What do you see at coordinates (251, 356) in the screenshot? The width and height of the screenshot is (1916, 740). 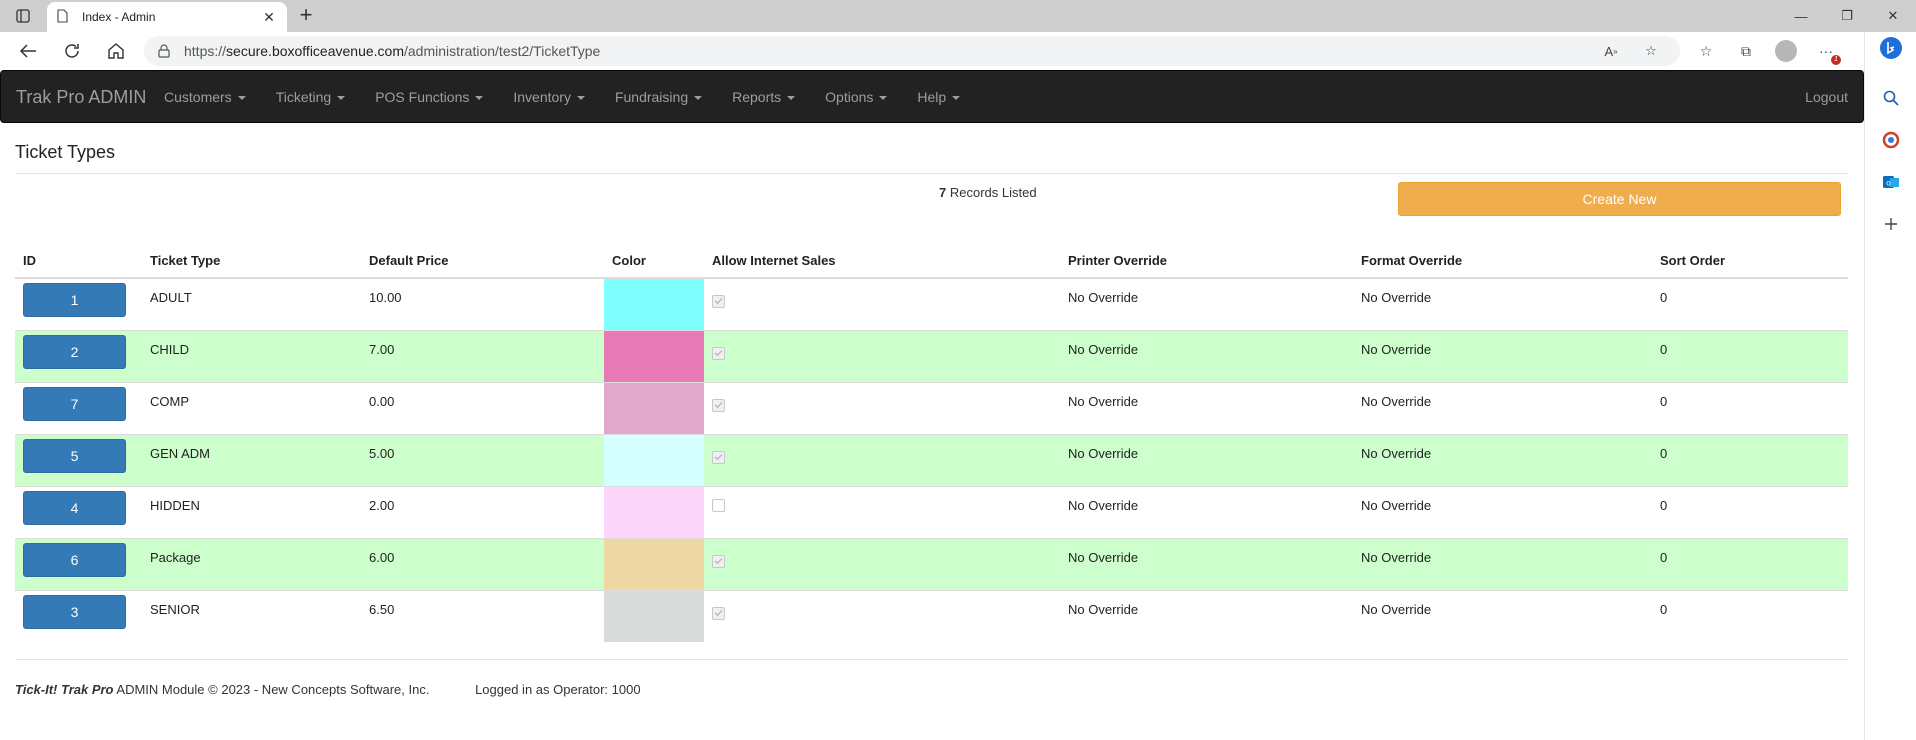 I see `ticket-type-cell: CHILD` at bounding box center [251, 356].